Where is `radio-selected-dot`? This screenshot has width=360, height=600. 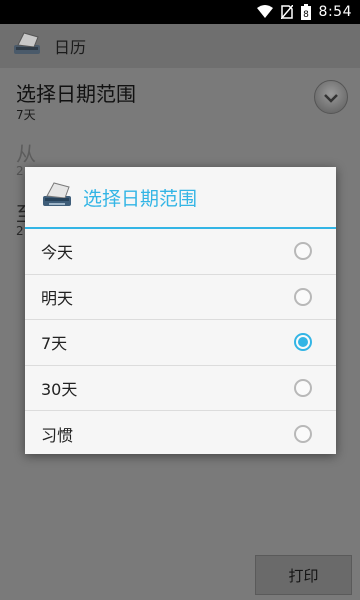
radio-selected-dot is located at coordinates (303, 342).